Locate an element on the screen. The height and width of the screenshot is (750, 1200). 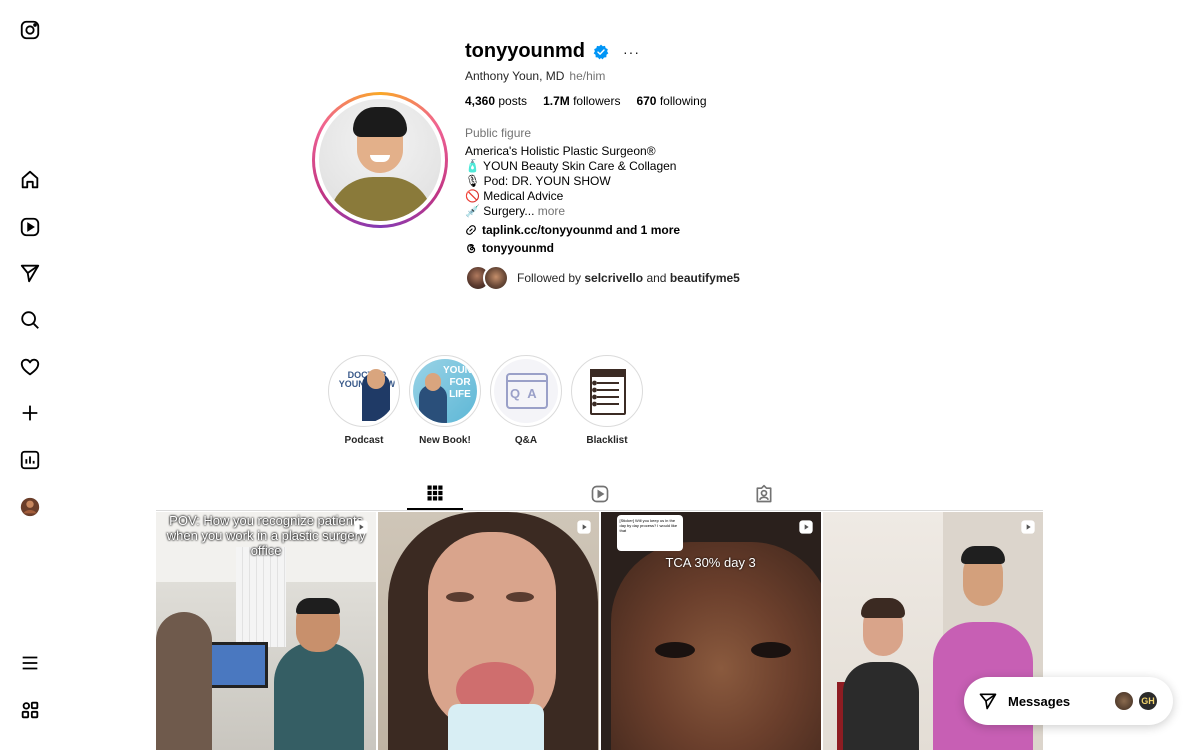
menu-hamburger-icon is located at coordinates (30, 663).